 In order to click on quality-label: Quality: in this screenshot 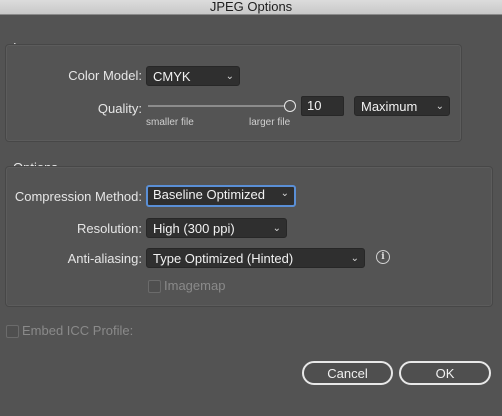, I will do `click(119, 108)`.